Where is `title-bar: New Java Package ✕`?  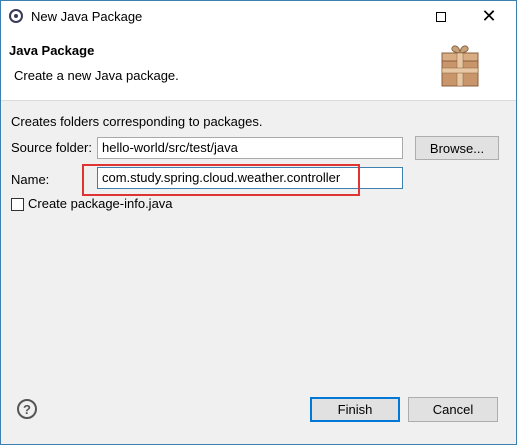
title-bar: New Java Package ✕ is located at coordinates (258, 16).